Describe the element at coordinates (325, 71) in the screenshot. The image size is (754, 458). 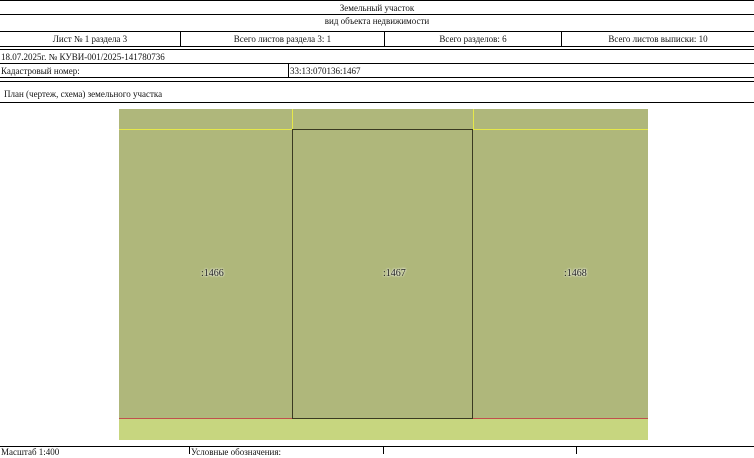
I see `cadastral-number: 33:13:070136:1467` at that location.